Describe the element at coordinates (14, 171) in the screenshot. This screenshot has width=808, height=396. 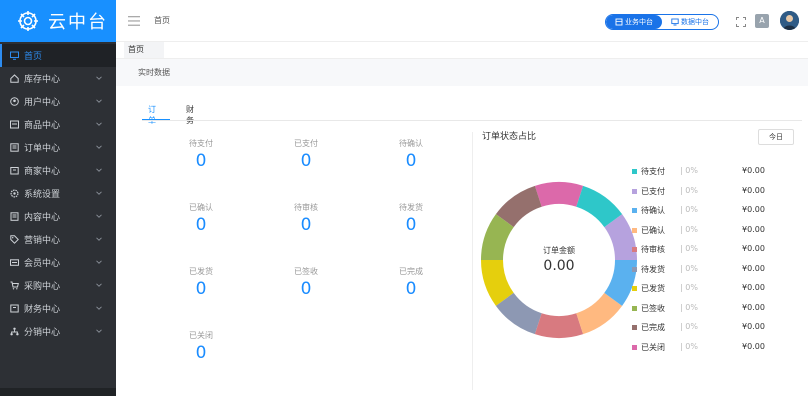
I see `store-icon` at that location.